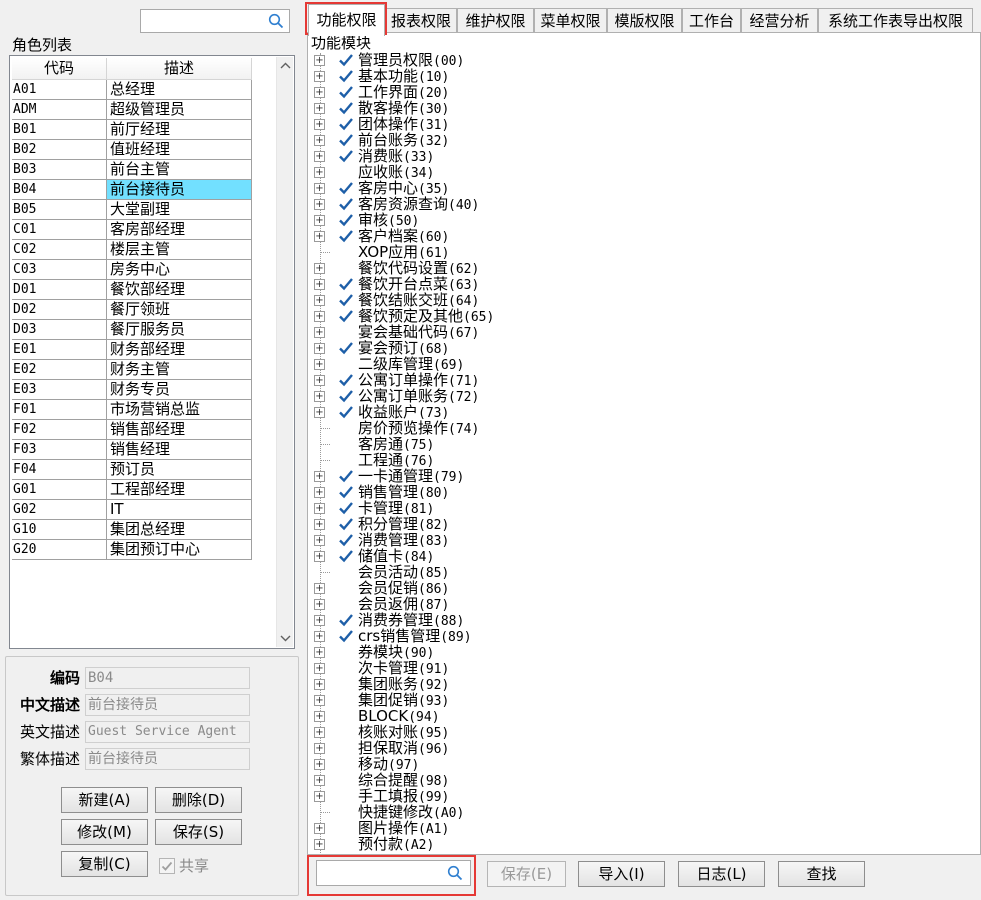 The width and height of the screenshot is (981, 900). Describe the element at coordinates (104, 832) in the screenshot. I see `modify-button: 修改(M)` at that location.